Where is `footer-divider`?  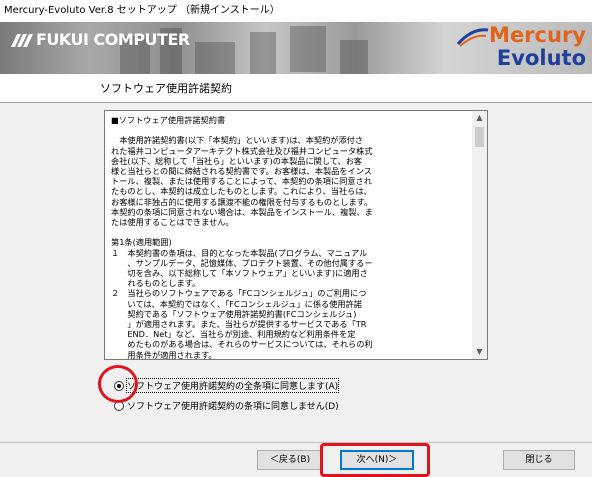
footer-divider is located at coordinates (296, 442).